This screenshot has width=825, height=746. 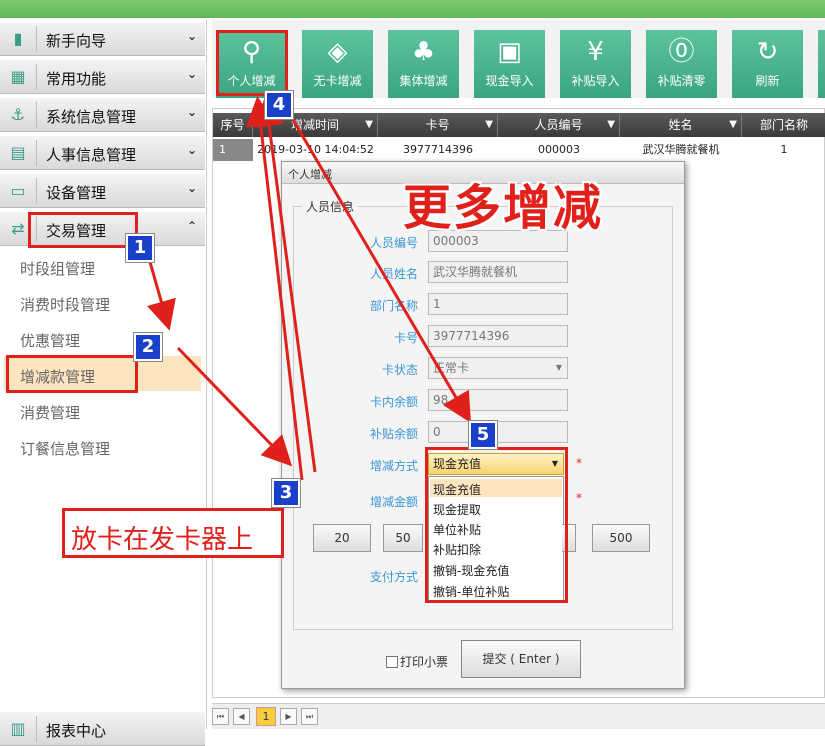 I want to click on sidebar-item-consume: 消费管理, so click(x=50, y=412).